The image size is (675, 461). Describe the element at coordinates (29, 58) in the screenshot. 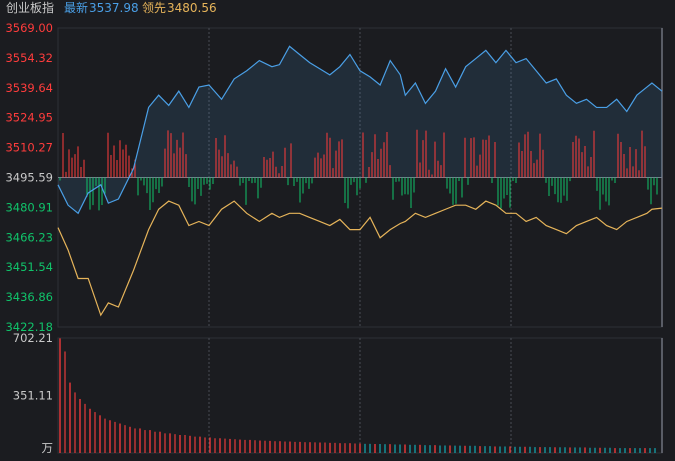

I see `price-axis-tick-1: 3554.32` at that location.